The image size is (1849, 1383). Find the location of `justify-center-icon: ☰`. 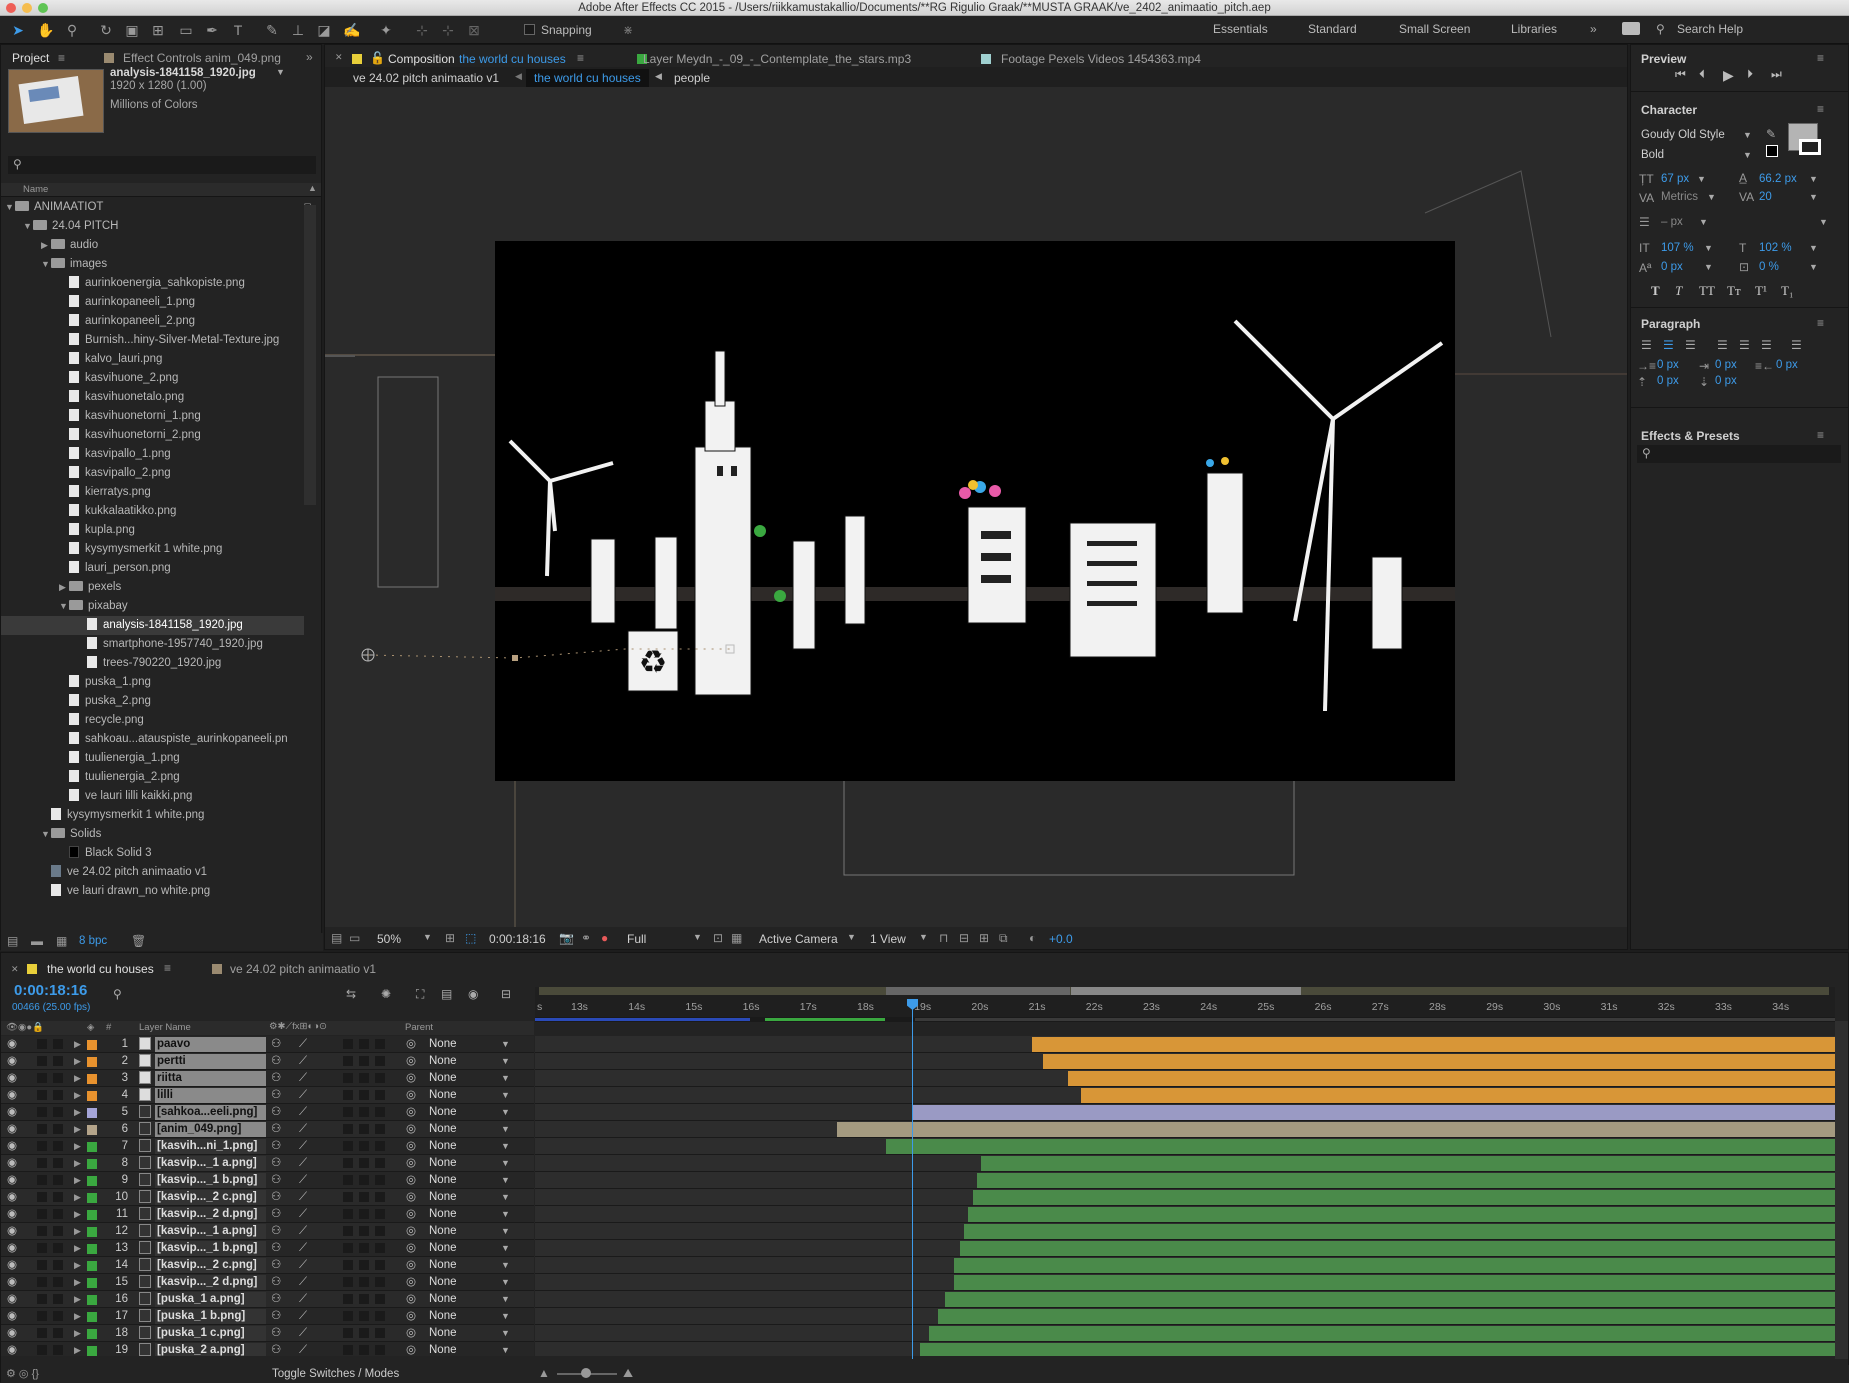

justify-center-icon: ☰ is located at coordinates (1744, 345).